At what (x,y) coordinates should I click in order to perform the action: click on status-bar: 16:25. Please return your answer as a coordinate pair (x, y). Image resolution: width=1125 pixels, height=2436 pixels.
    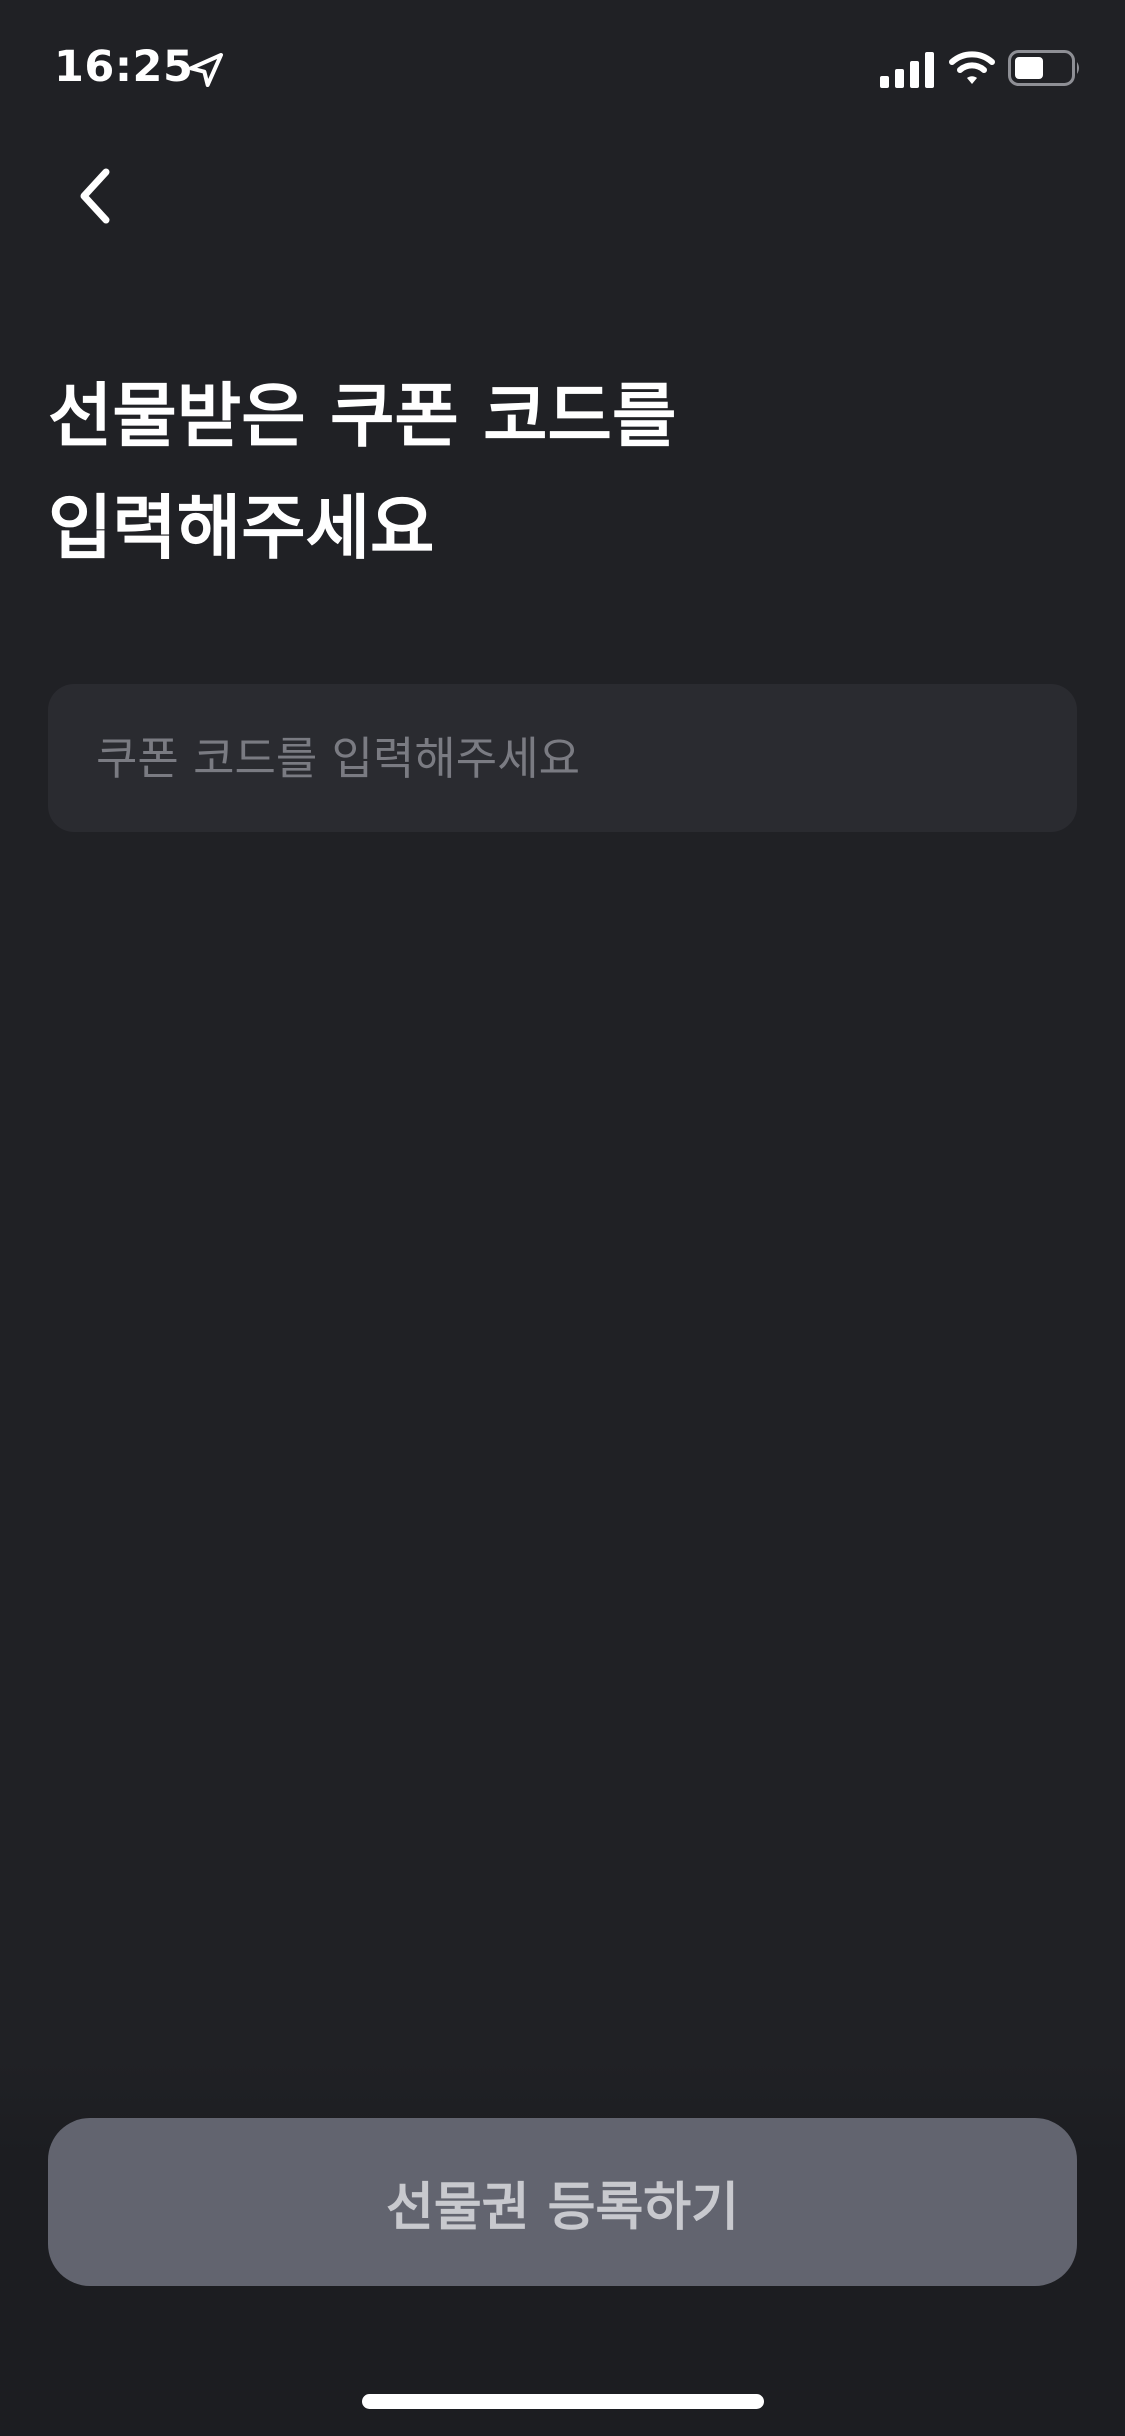
    Looking at the image, I should click on (562, 70).